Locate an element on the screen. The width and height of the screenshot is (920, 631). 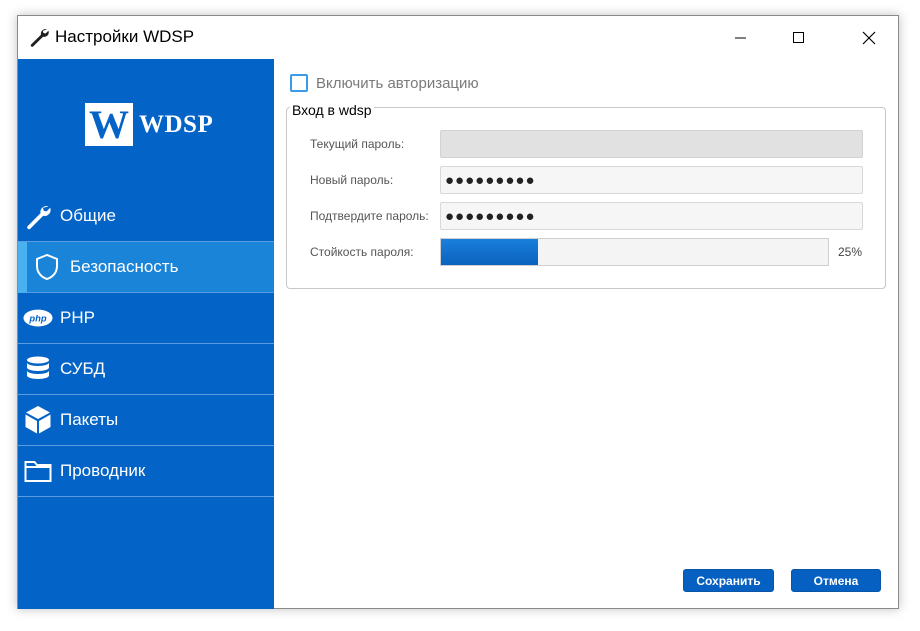
enable-auth-row: Включить авторизацию is located at coordinates (384, 83).